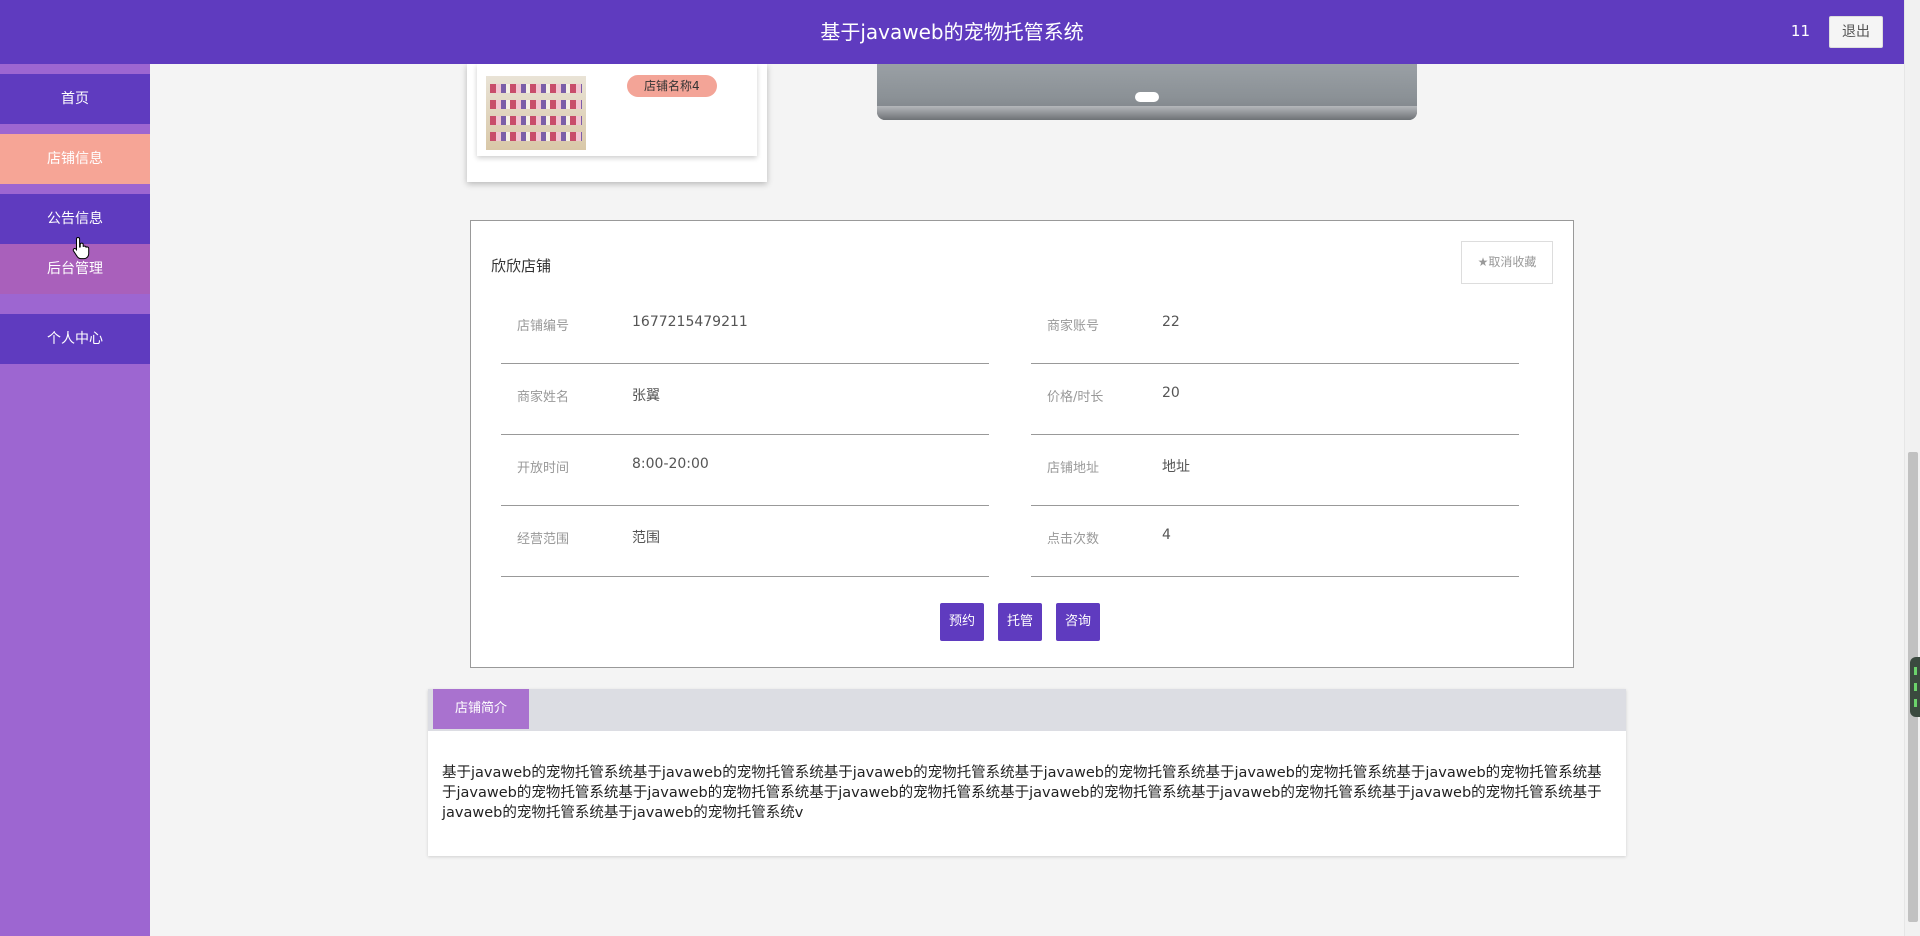 This screenshot has height=936, width=1920. What do you see at coordinates (75, 99) in the screenshot?
I see `sidebar-item-home: 首页` at bounding box center [75, 99].